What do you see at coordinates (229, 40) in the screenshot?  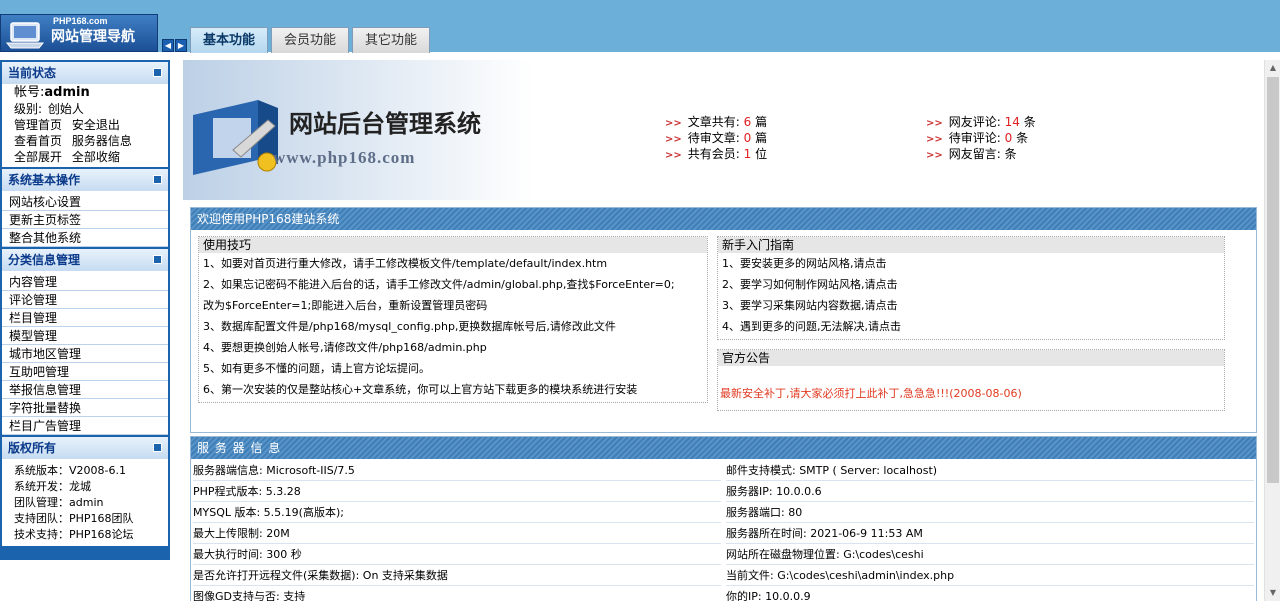 I see `tab-basic: 基本功能` at bounding box center [229, 40].